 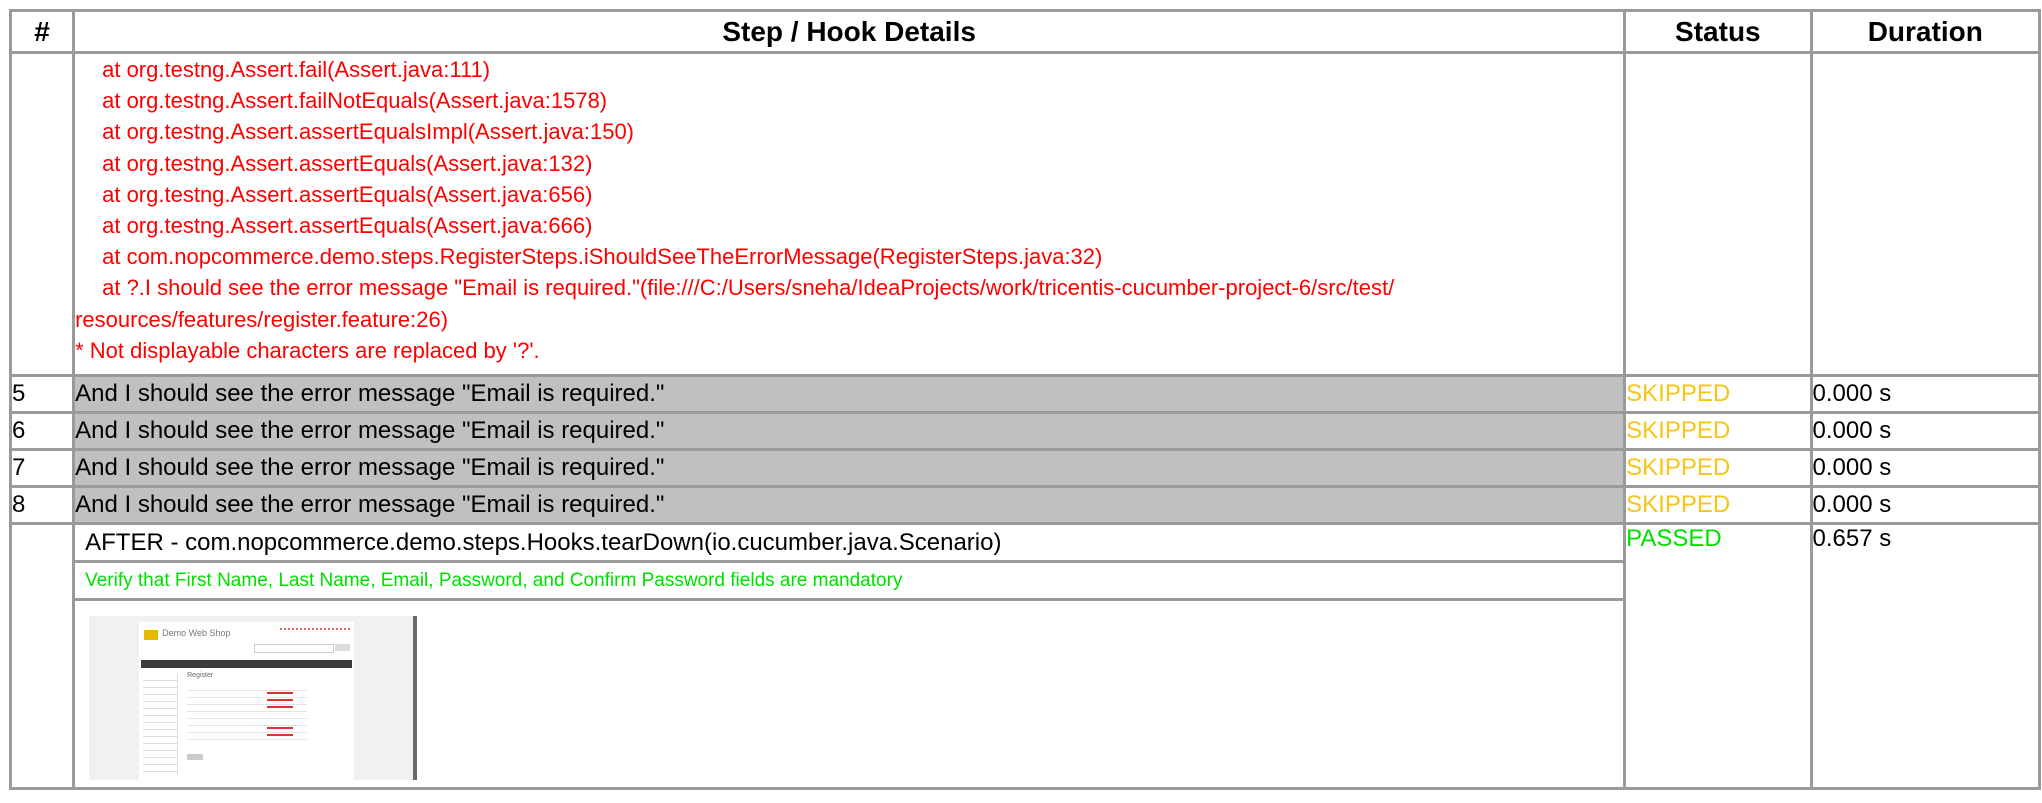 I want to click on step-num: 5, so click(x=42, y=394).